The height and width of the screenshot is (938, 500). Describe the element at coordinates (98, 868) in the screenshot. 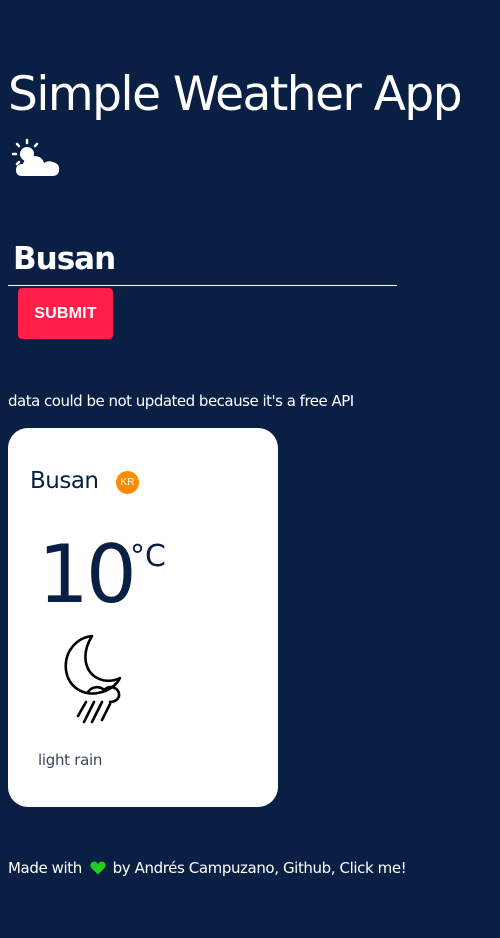

I see `heart-icon` at that location.